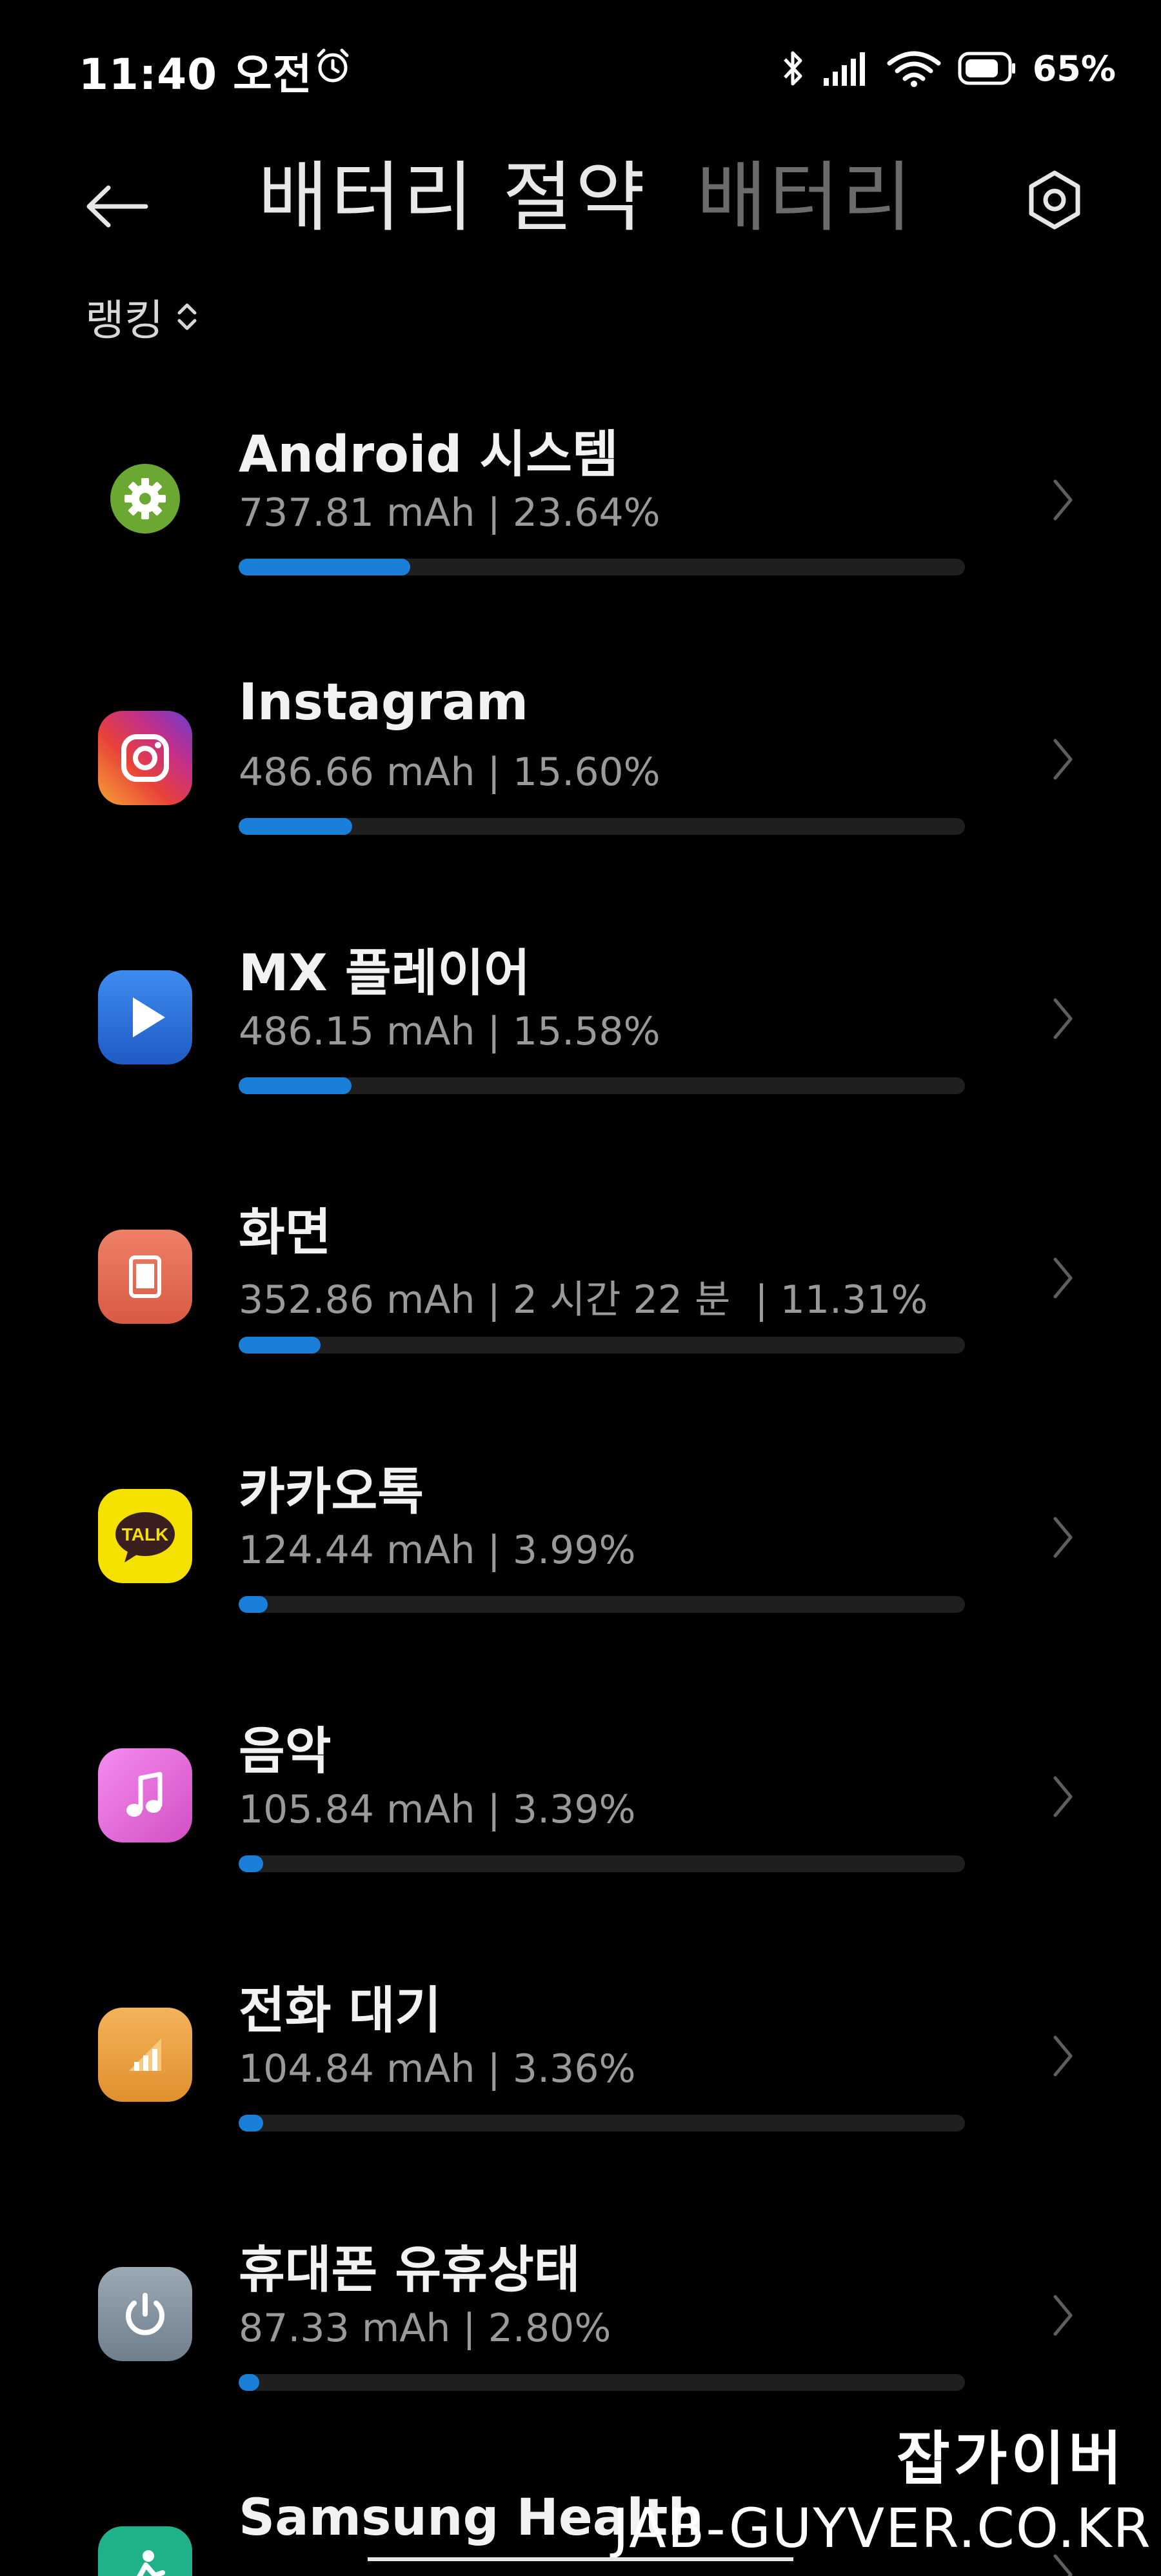 This screenshot has width=1161, height=2576. What do you see at coordinates (385, 973) in the screenshot?
I see `app-name: MX 플레이어` at bounding box center [385, 973].